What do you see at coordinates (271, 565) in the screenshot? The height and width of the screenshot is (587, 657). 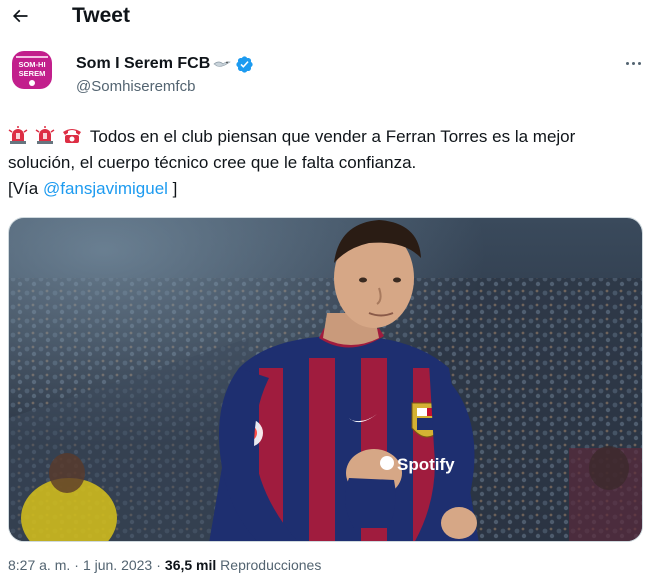 I see `views-label: Reproducciones` at bounding box center [271, 565].